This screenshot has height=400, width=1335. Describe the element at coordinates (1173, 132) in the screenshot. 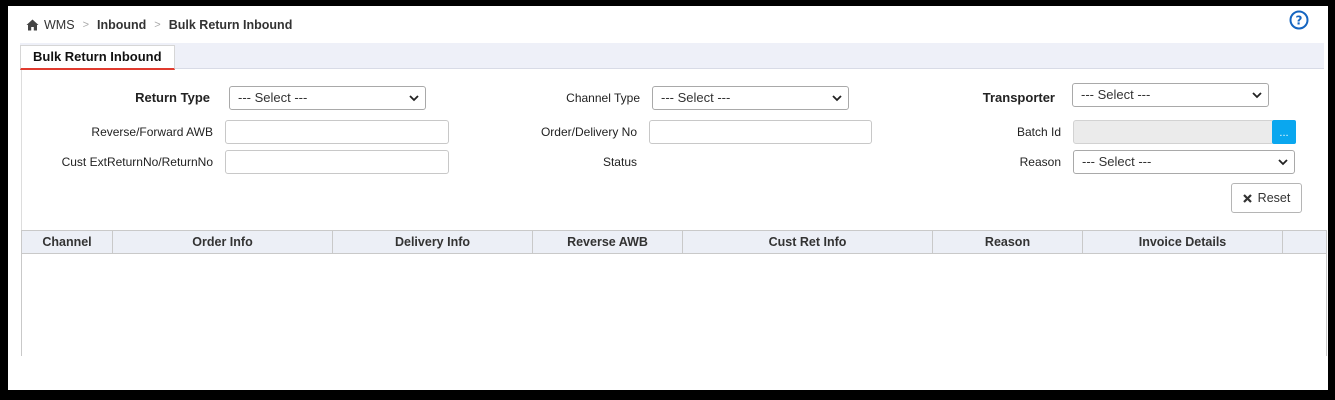

I see `batch-id-input` at that location.